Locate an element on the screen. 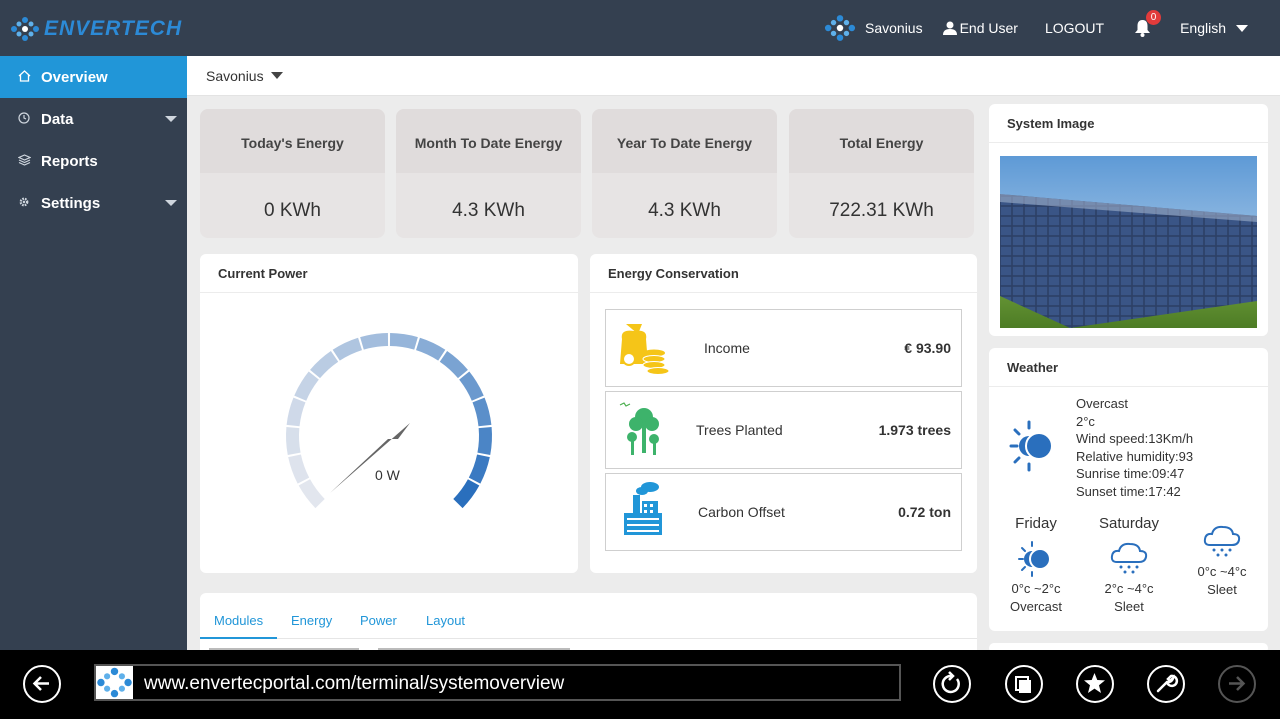  forward-button is located at coordinates (1237, 684).